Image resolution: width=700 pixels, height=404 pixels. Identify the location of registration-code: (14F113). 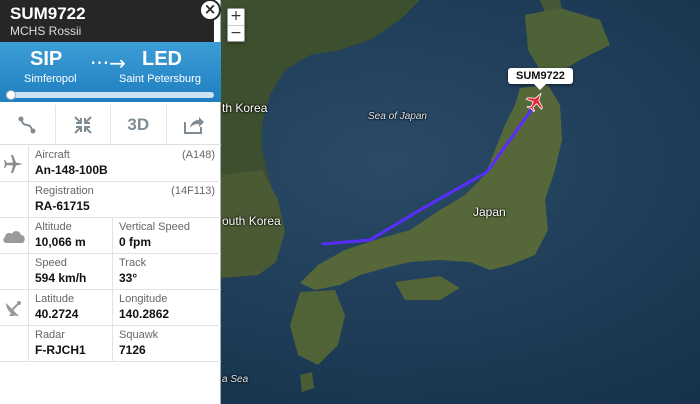
(193, 191).